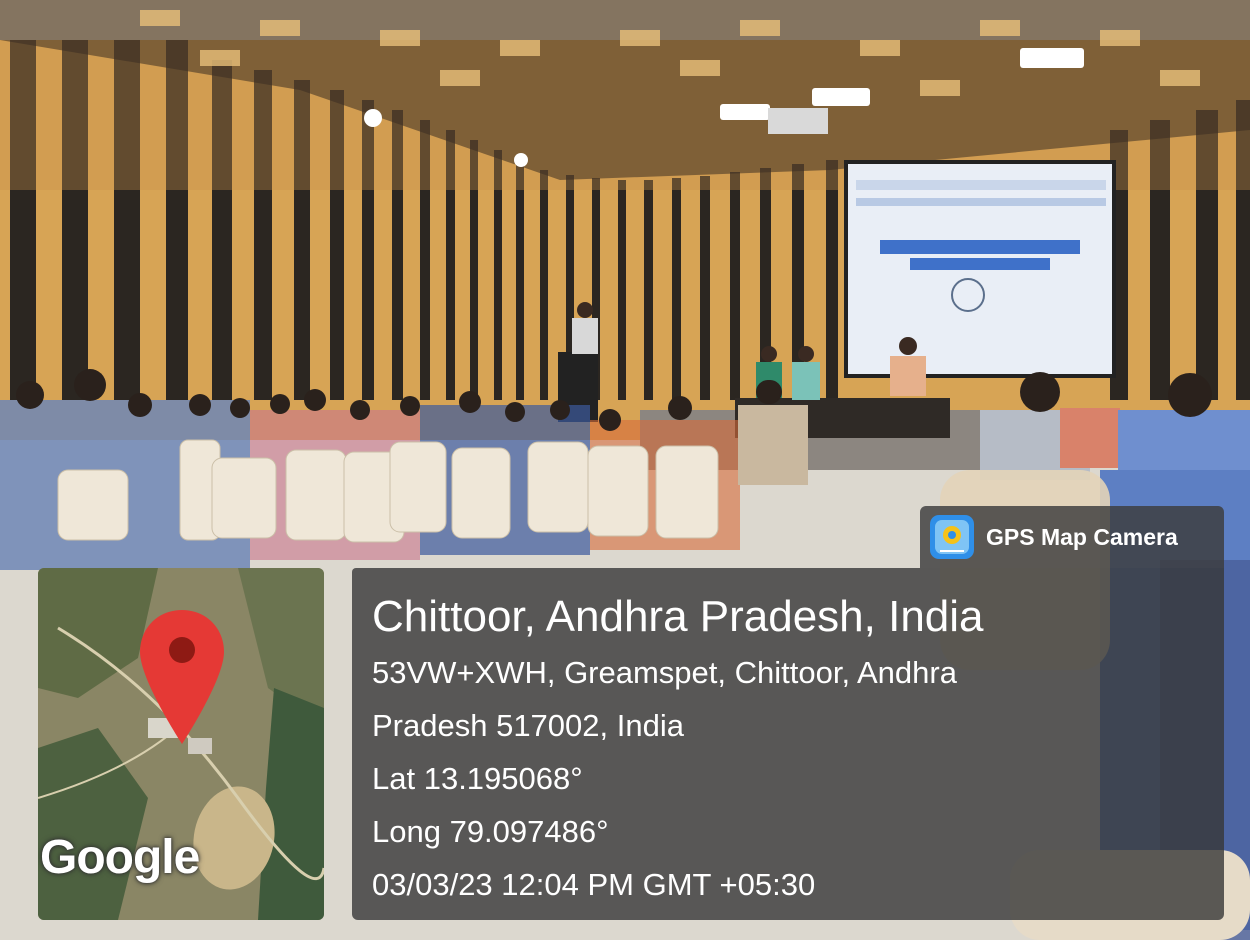 The width and height of the screenshot is (1250, 940). What do you see at coordinates (678, 616) in the screenshot?
I see `location-title: Chittoor, Andhra Pradesh, India` at bounding box center [678, 616].